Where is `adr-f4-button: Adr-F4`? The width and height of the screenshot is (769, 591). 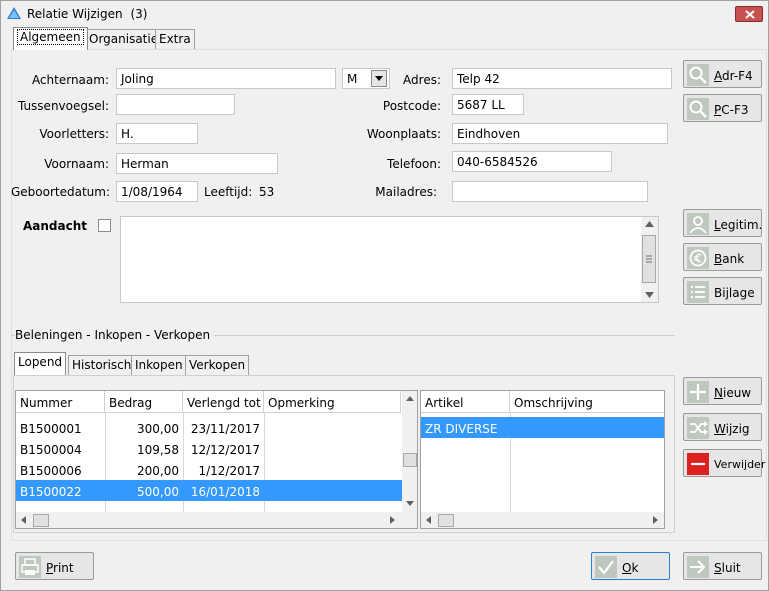 adr-f4-button: Adr-F4 is located at coordinates (722, 74).